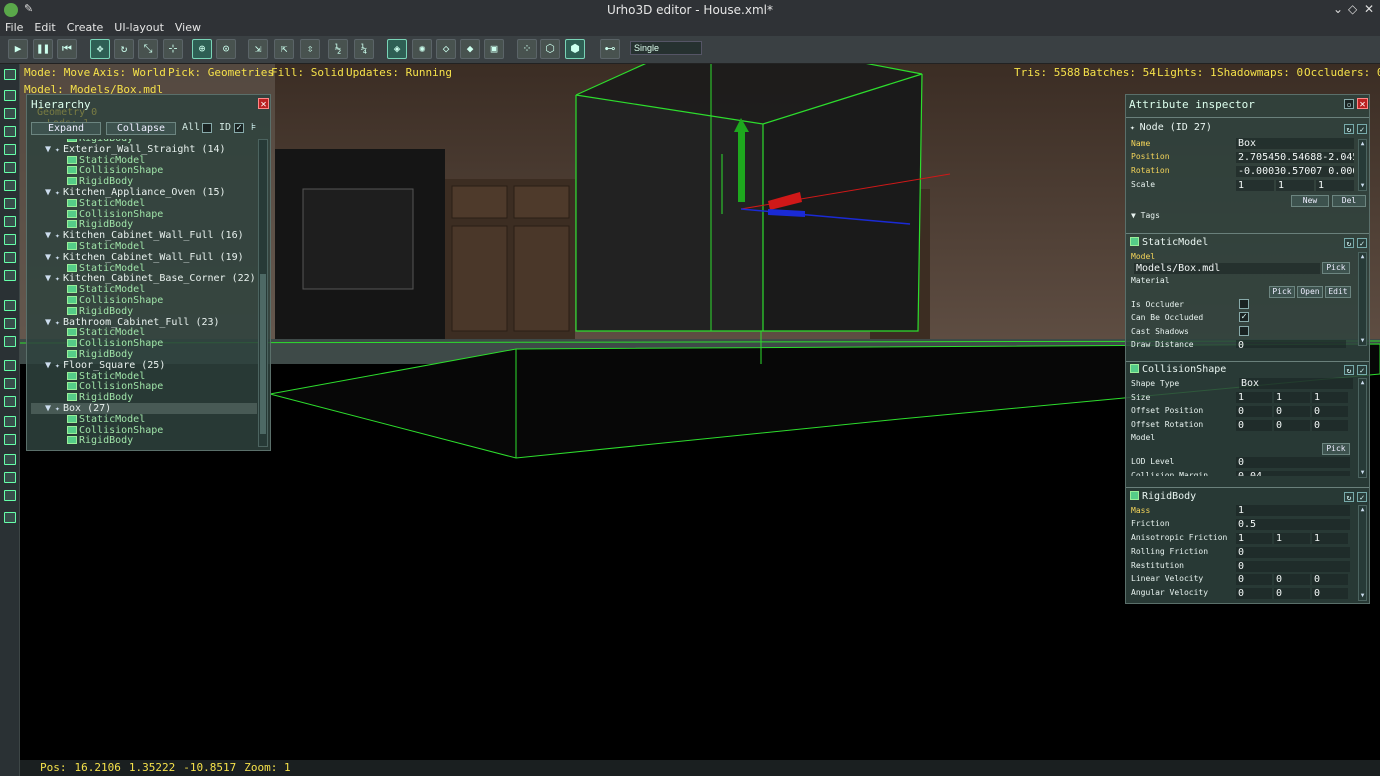 This screenshot has height=776, width=1380. What do you see at coordinates (1349, 201) in the screenshot?
I see `delete-tag-button: Del` at bounding box center [1349, 201].